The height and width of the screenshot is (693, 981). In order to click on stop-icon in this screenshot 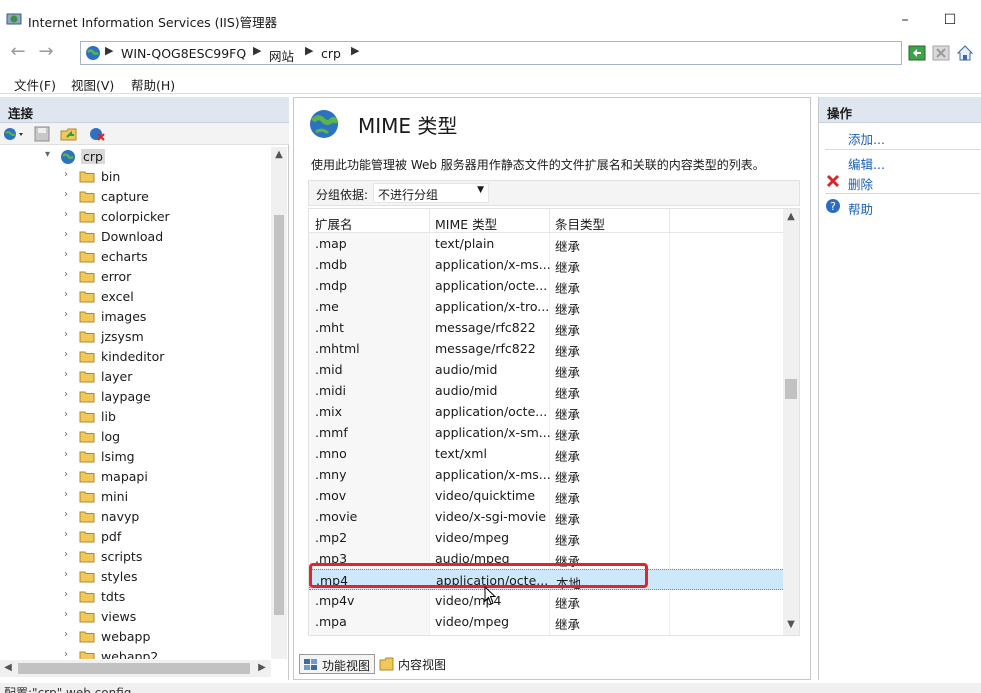, I will do `click(941, 53)`.